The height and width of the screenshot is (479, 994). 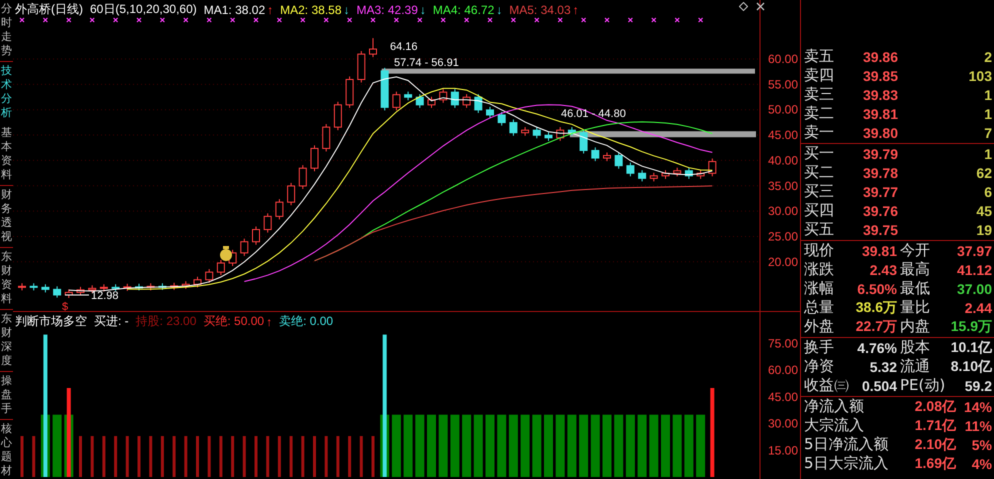 I want to click on diamond-icon, so click(x=743, y=6).